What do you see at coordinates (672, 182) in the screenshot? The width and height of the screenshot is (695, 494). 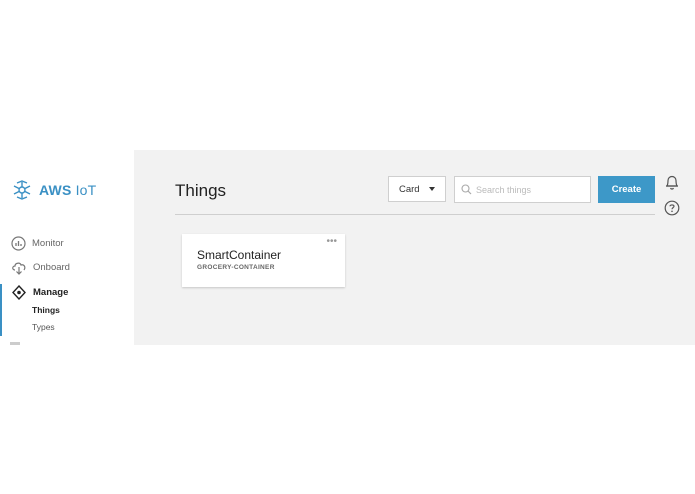 I see `bell-icon` at bounding box center [672, 182].